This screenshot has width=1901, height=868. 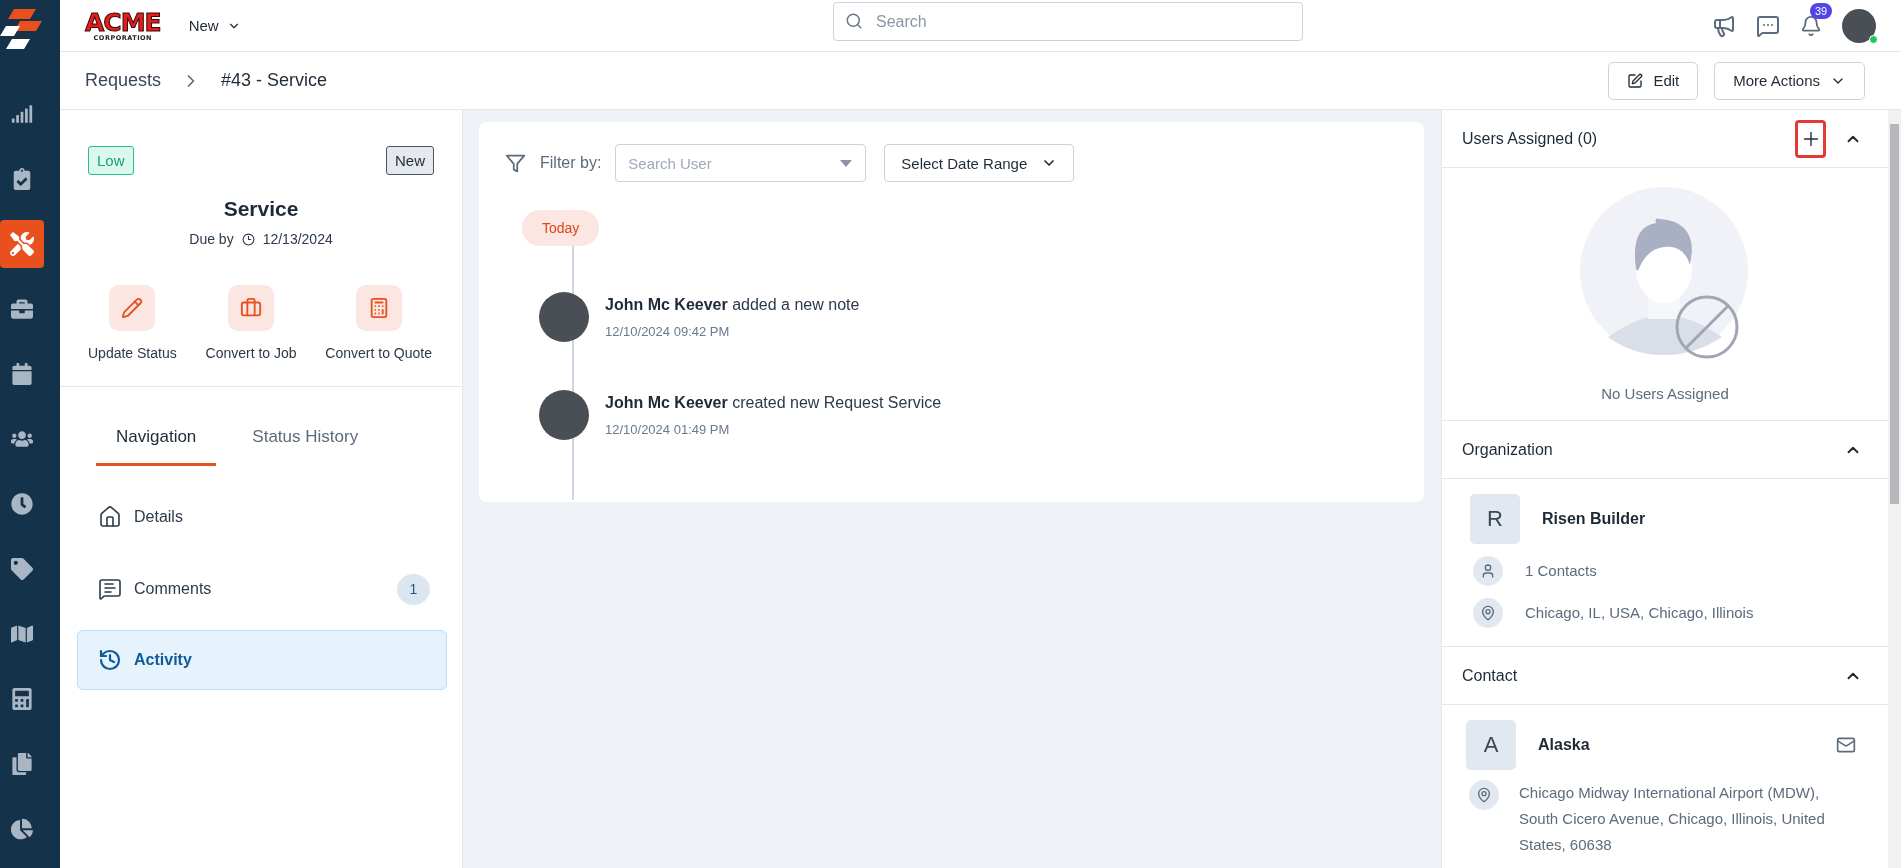 I want to click on calculator-icon, so click(x=22, y=699).